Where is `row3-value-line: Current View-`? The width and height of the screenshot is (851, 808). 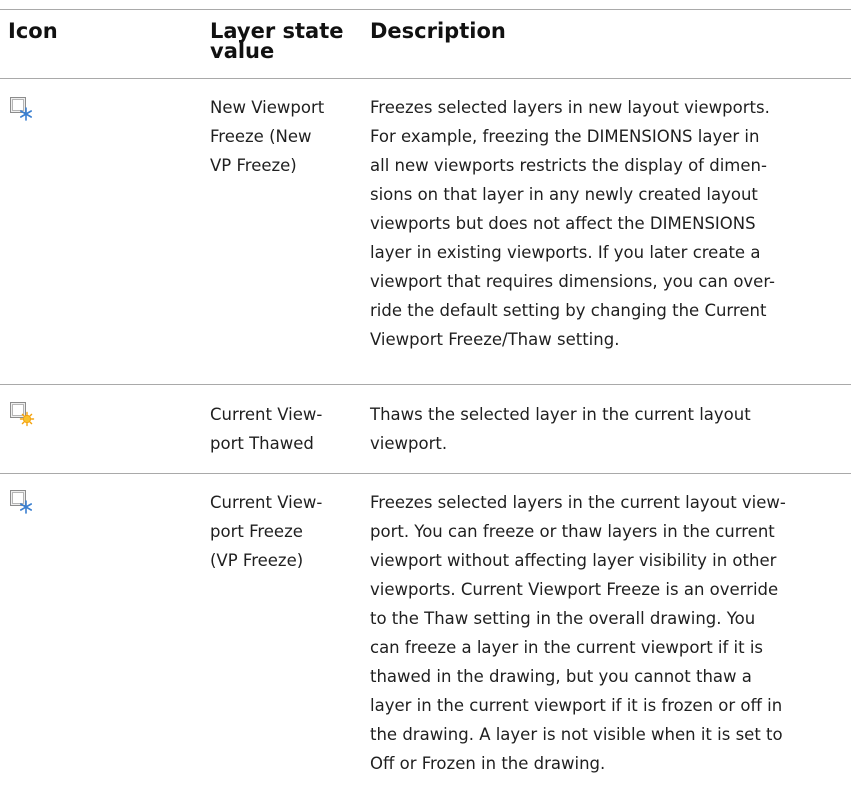
row3-value-line: Current View- is located at coordinates (266, 502).